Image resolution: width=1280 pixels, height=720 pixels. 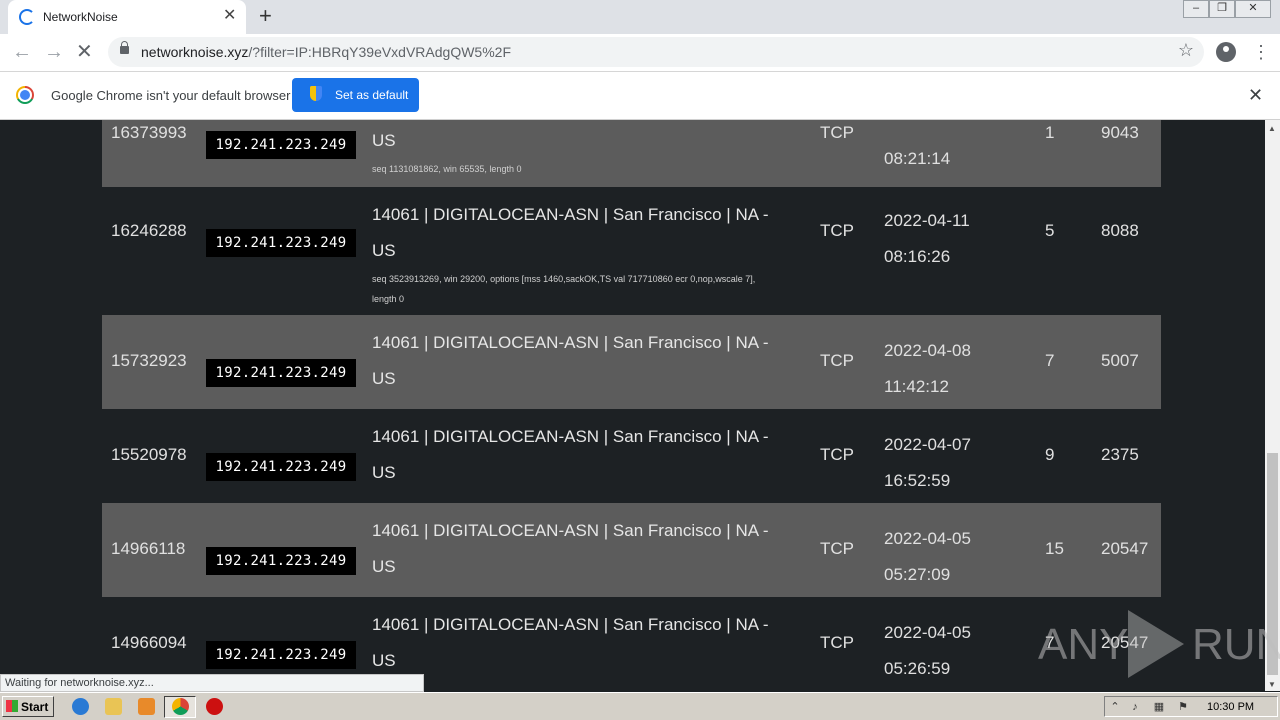 I want to click on windows-taskbar: Start ⌃ ♪ ▦ ⚑ 10:30 PM, so click(x=640, y=706).